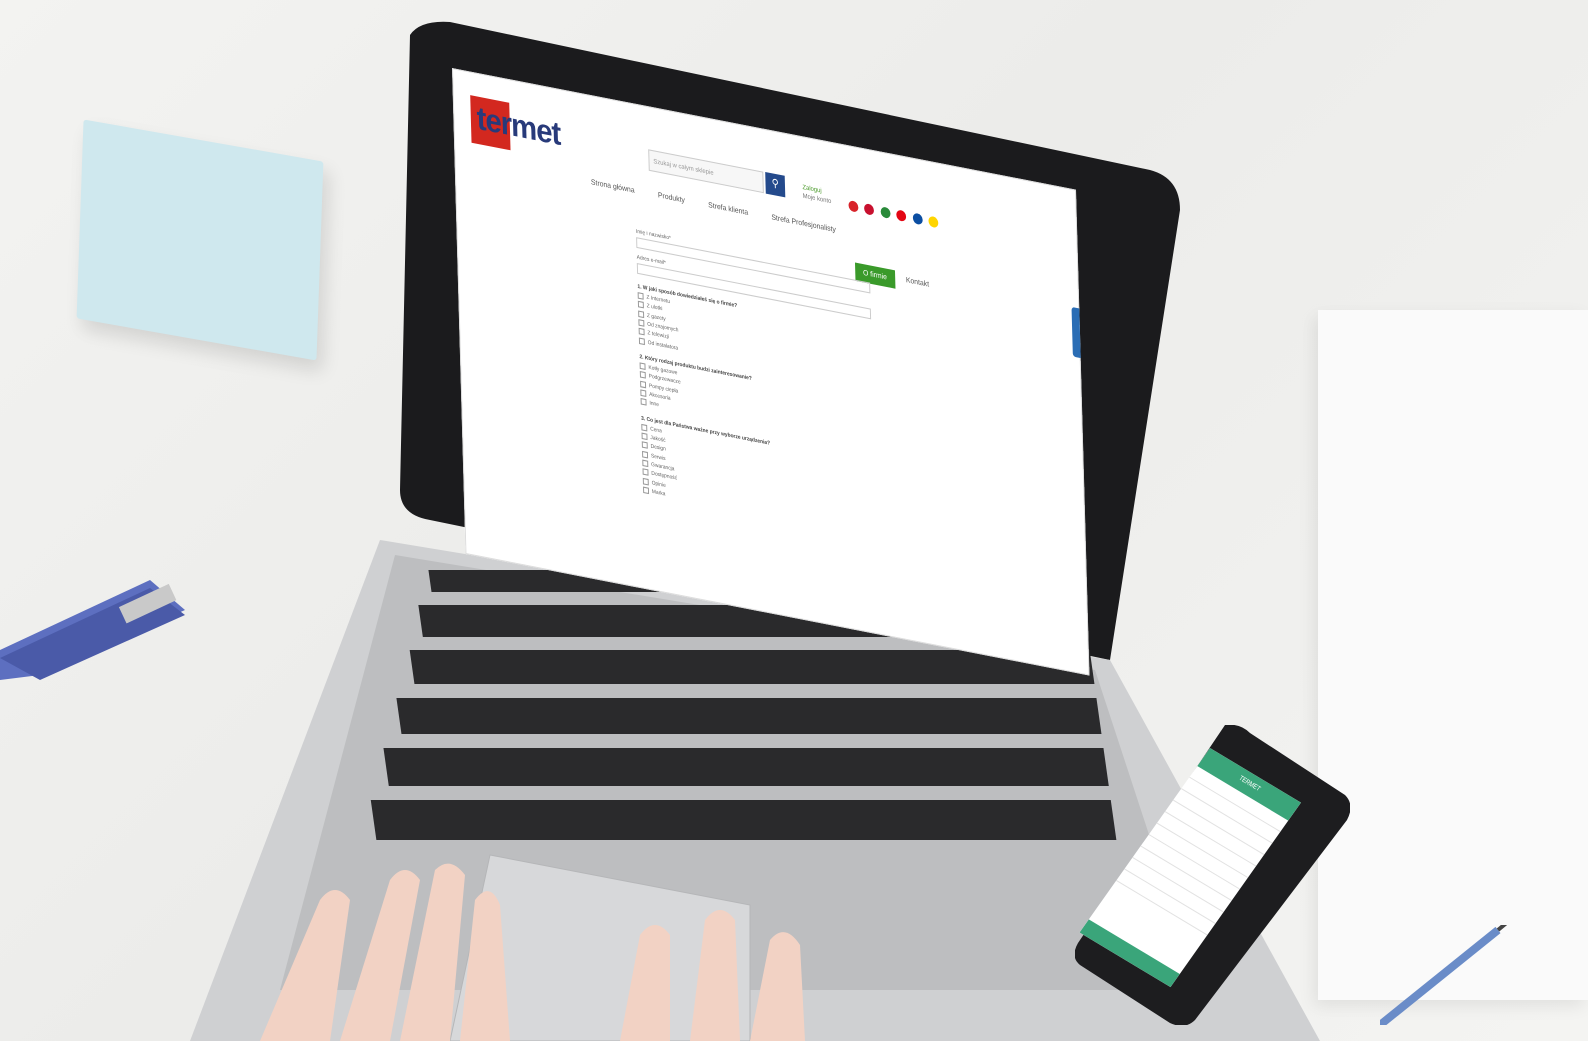 Image resolution: width=1588 pixels, height=1041 pixels. I want to click on pencil, so click(1444, 975).